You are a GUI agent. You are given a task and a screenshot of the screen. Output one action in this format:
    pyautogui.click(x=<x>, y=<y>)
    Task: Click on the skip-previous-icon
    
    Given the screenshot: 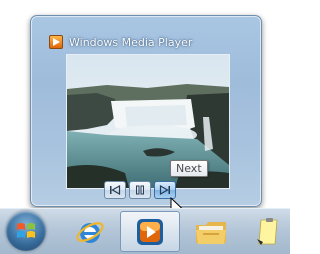 What is the action you would take?
    pyautogui.click(x=115, y=190)
    